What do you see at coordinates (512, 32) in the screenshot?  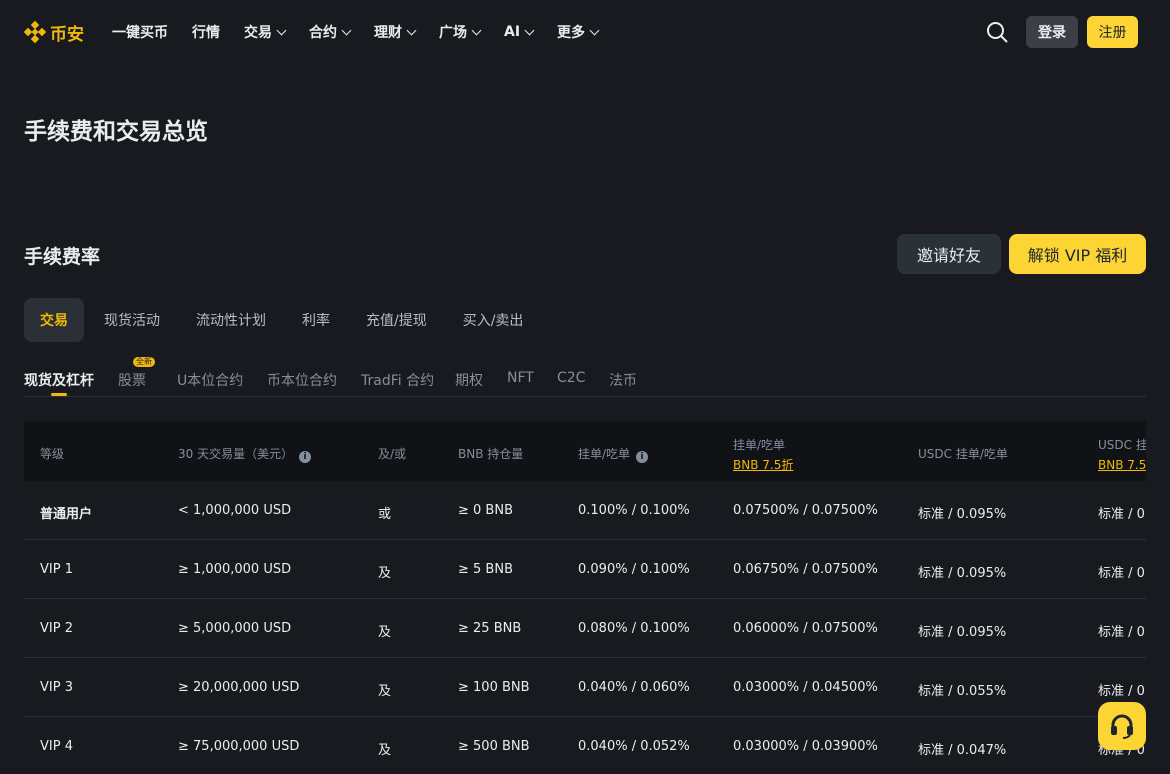 I see `nav-label: AI` at bounding box center [512, 32].